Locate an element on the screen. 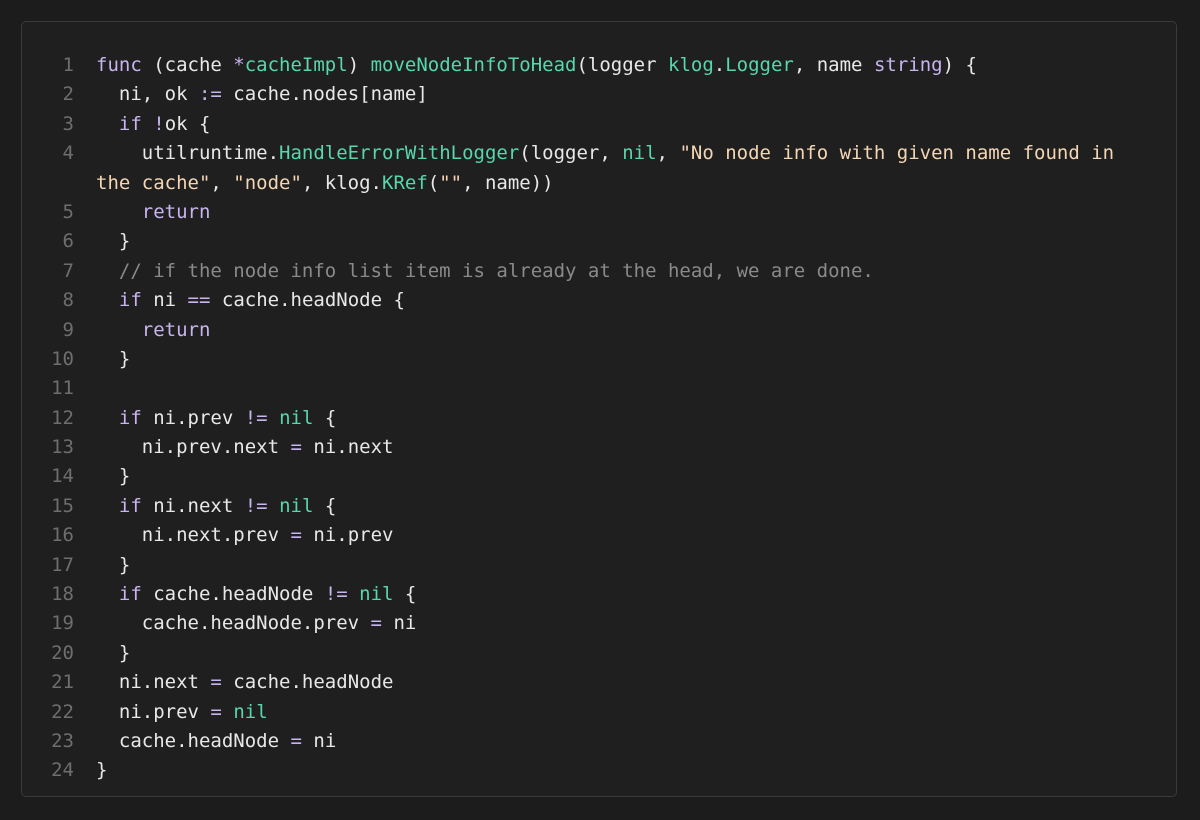  code-line: 24} is located at coordinates (599, 770).